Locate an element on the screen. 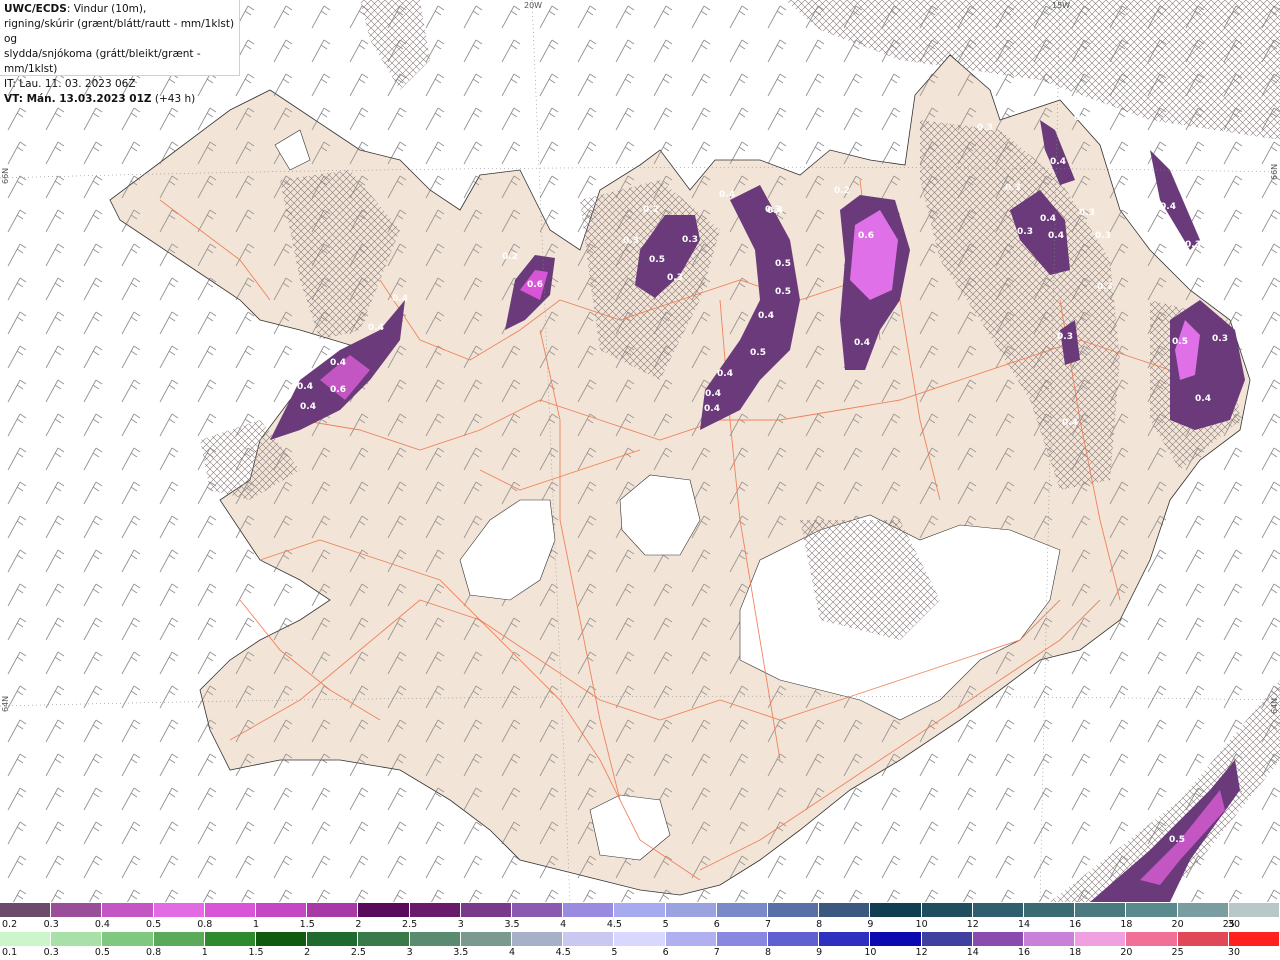 This screenshot has height=960, width=1280. legend-tick-label: 0.2 is located at coordinates (10, 924).